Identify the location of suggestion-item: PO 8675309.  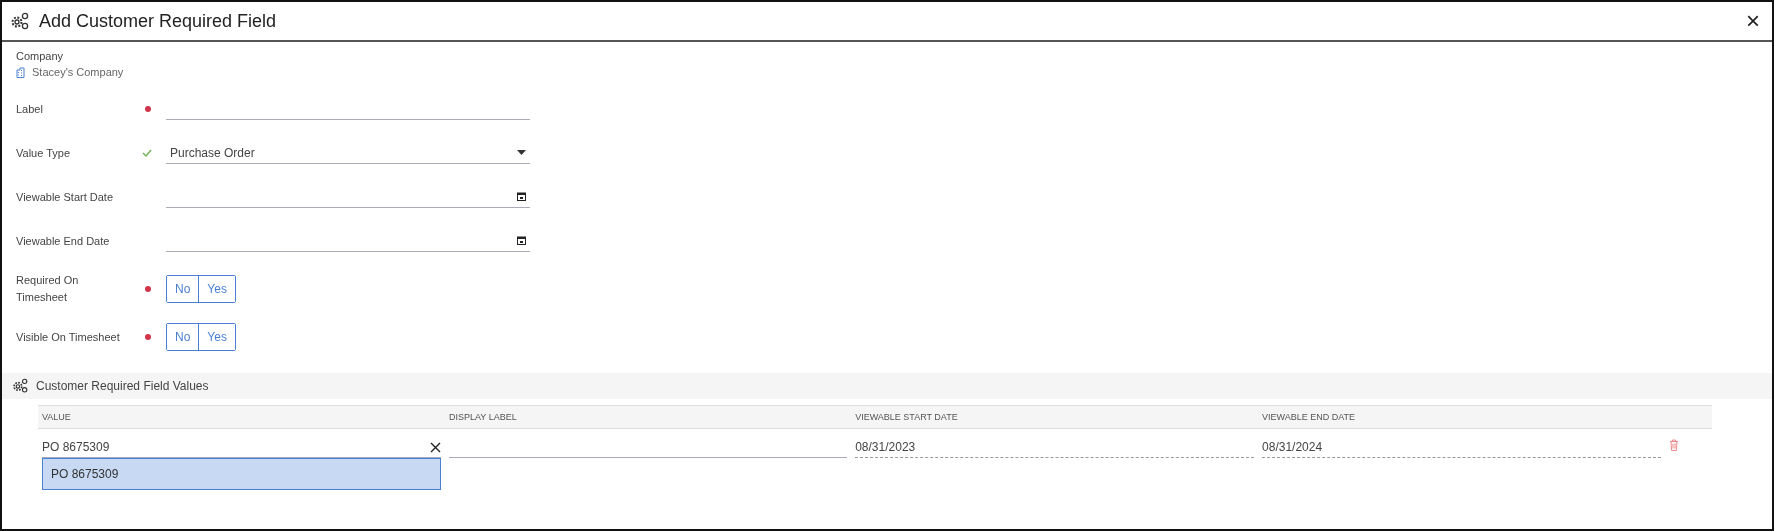
(241, 474).